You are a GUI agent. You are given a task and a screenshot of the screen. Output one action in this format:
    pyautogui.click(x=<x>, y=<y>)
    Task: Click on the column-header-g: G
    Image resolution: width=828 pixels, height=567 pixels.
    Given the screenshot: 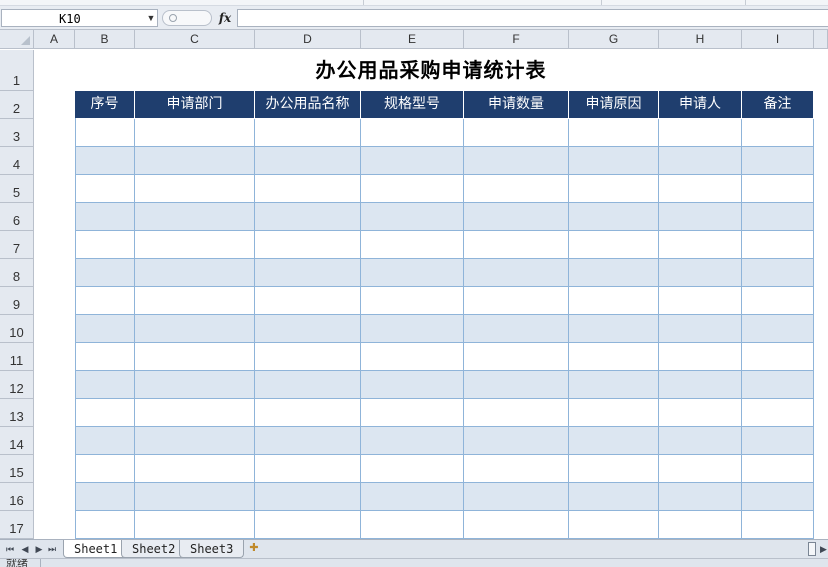 What is the action you would take?
    pyautogui.click(x=614, y=39)
    